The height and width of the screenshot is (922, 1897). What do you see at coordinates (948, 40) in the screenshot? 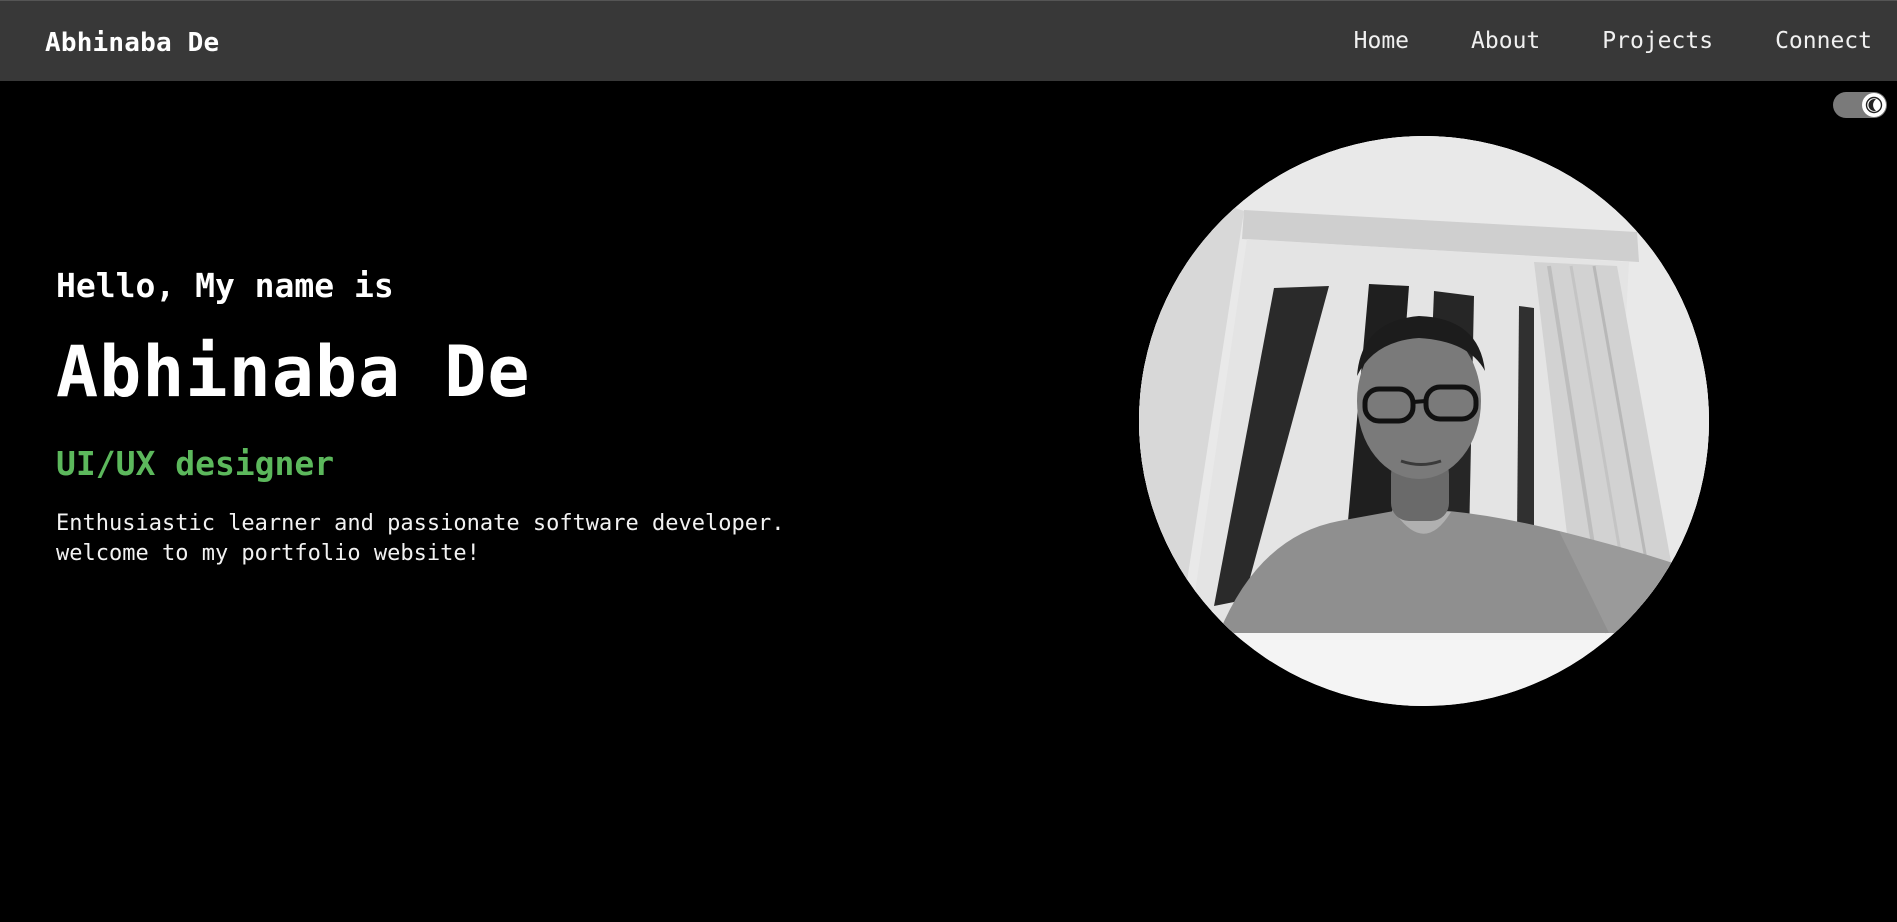
I see `top-navbar: Abhinaba De Home About Projects Connect` at bounding box center [948, 40].